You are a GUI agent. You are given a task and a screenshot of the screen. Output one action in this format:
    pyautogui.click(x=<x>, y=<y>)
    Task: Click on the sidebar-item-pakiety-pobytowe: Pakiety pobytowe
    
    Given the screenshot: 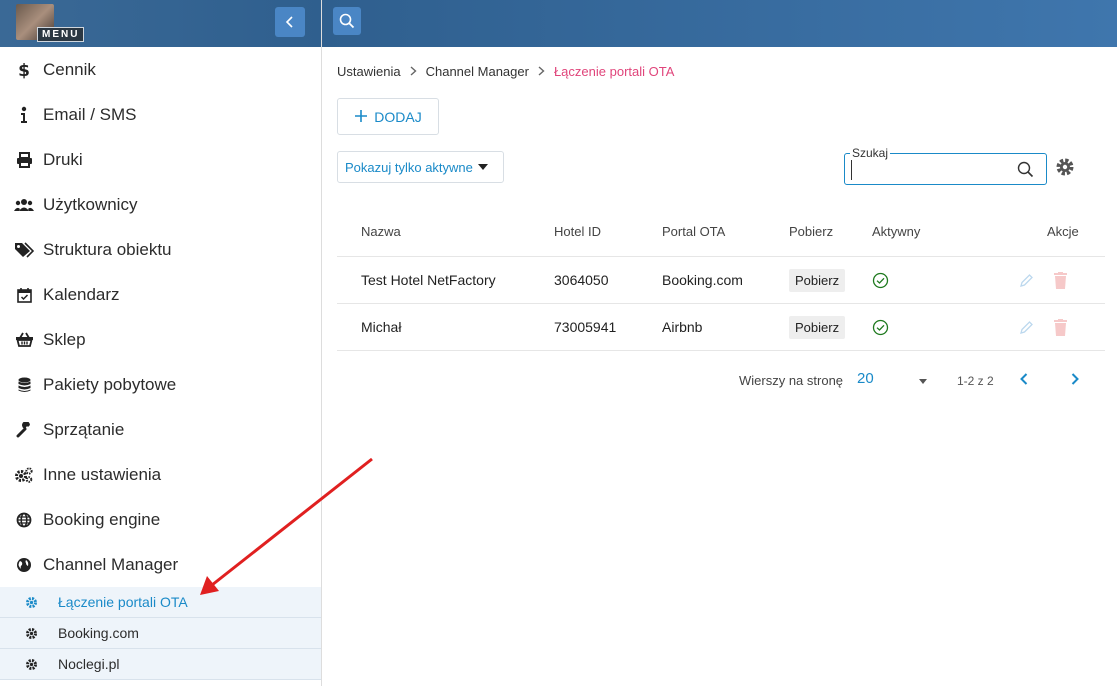 What is the action you would take?
    pyautogui.click(x=160, y=384)
    